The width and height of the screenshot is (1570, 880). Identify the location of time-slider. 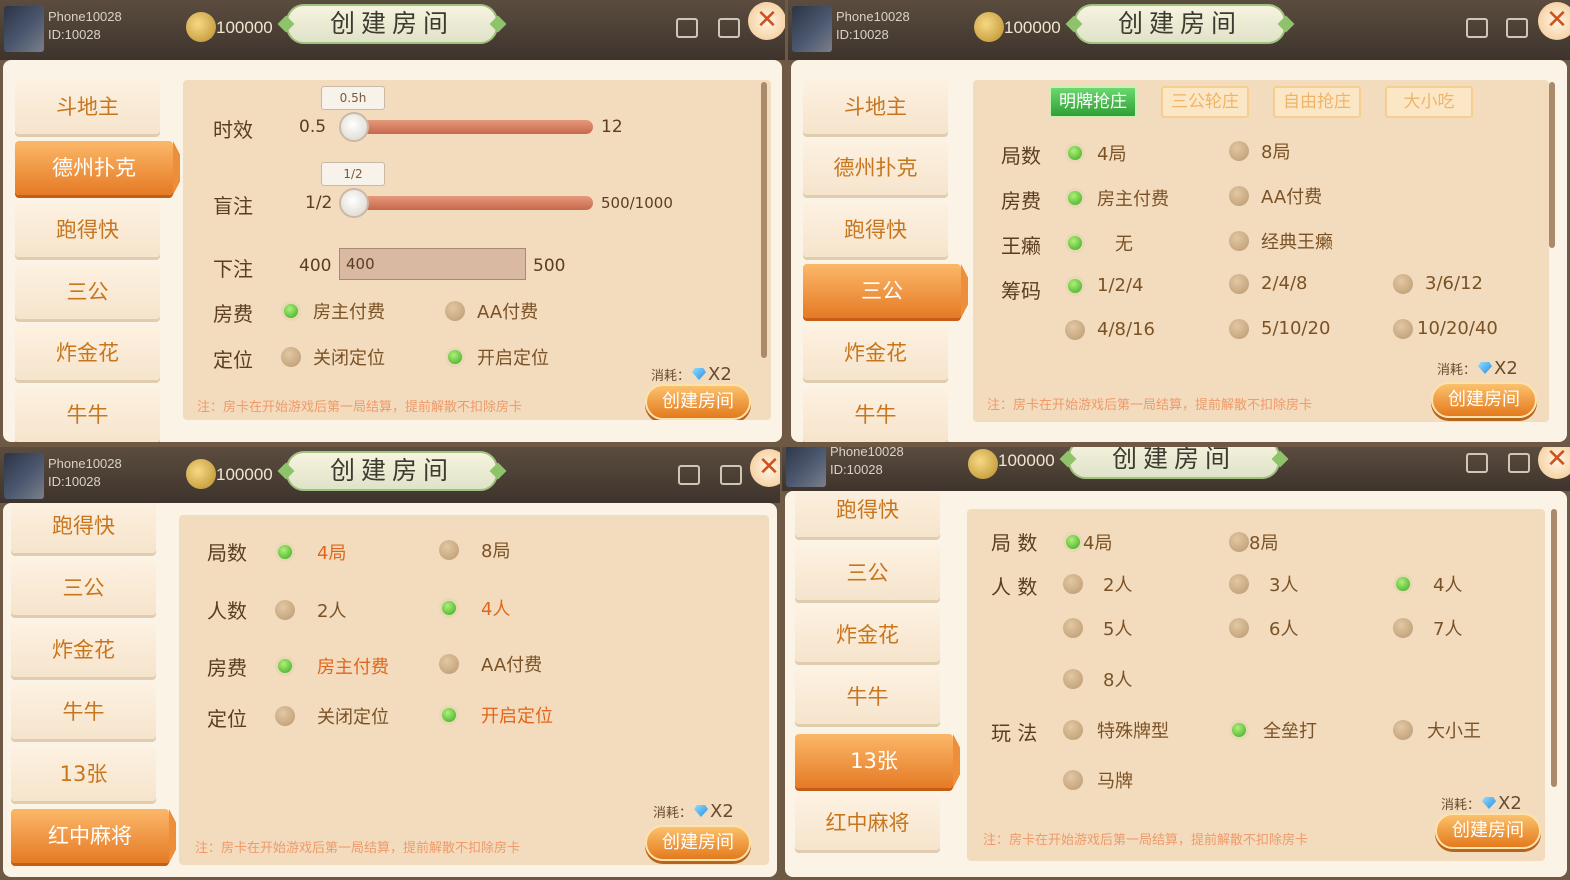
(473, 127).